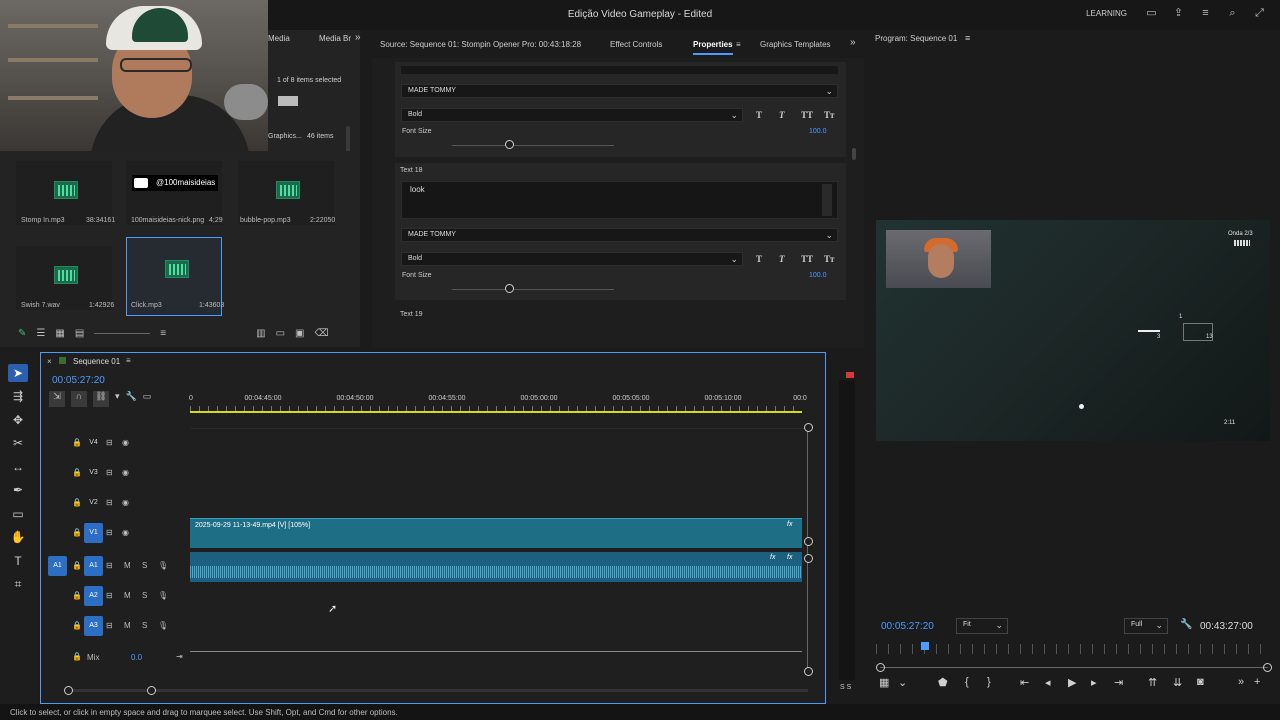  Describe the element at coordinates (827, 200) in the screenshot. I see `text18-scrollbar` at that location.